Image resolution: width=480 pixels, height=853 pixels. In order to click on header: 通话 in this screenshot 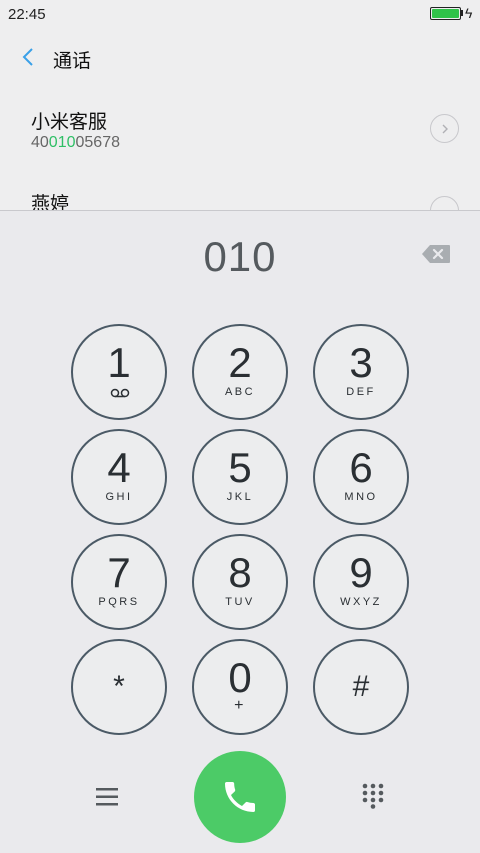, I will do `click(240, 58)`.